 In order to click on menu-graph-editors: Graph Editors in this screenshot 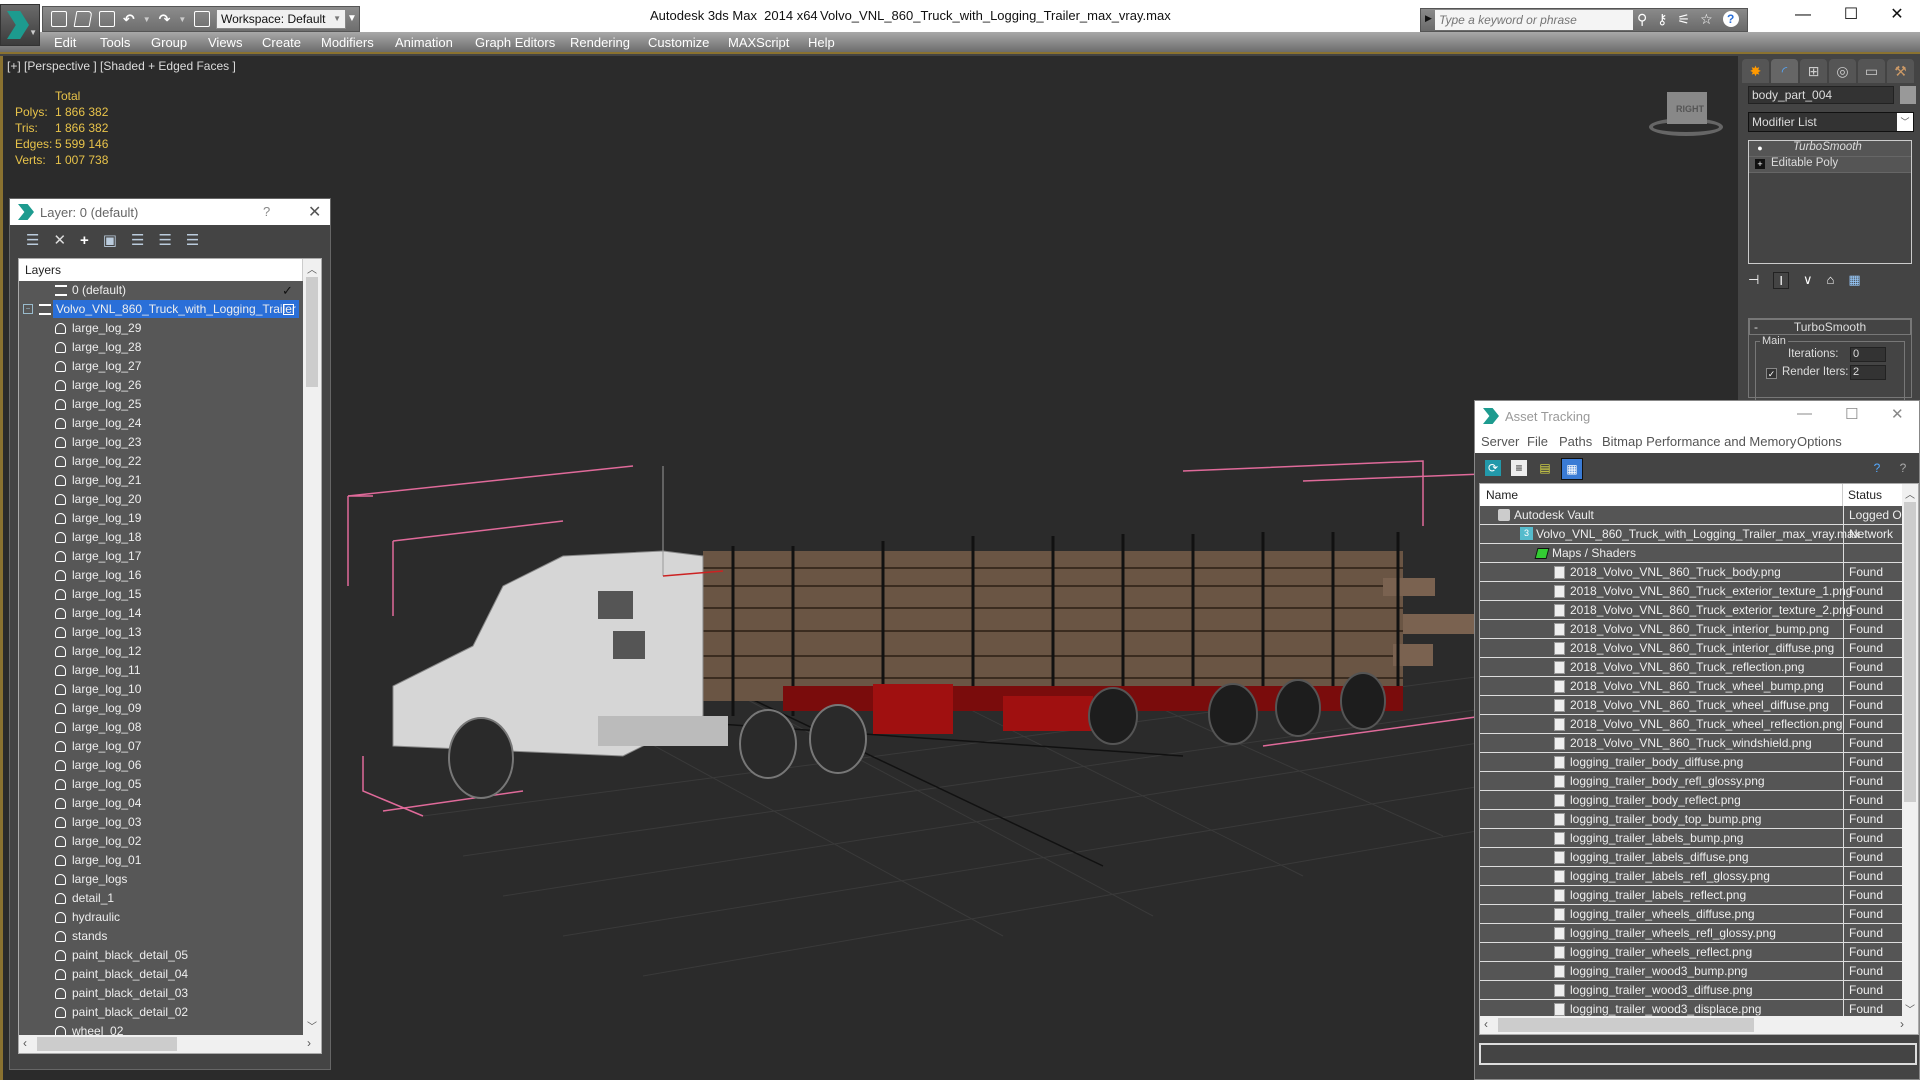, I will do `click(515, 42)`.